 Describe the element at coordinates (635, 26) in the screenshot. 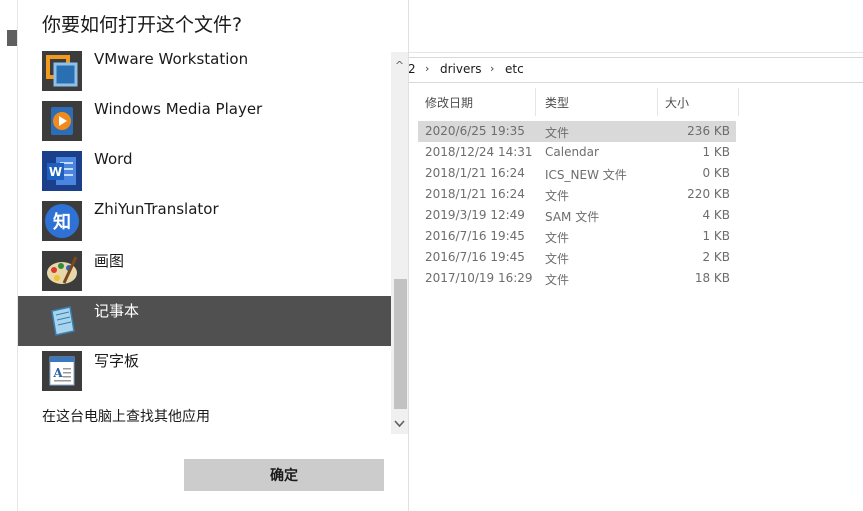

I see `explorer-ribbon-area` at that location.